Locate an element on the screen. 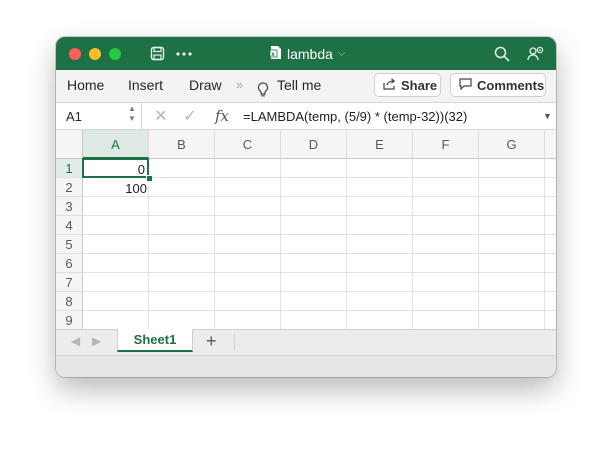 This screenshot has width=612, height=452. window-title: x lambda ⌵ is located at coordinates (307, 53).